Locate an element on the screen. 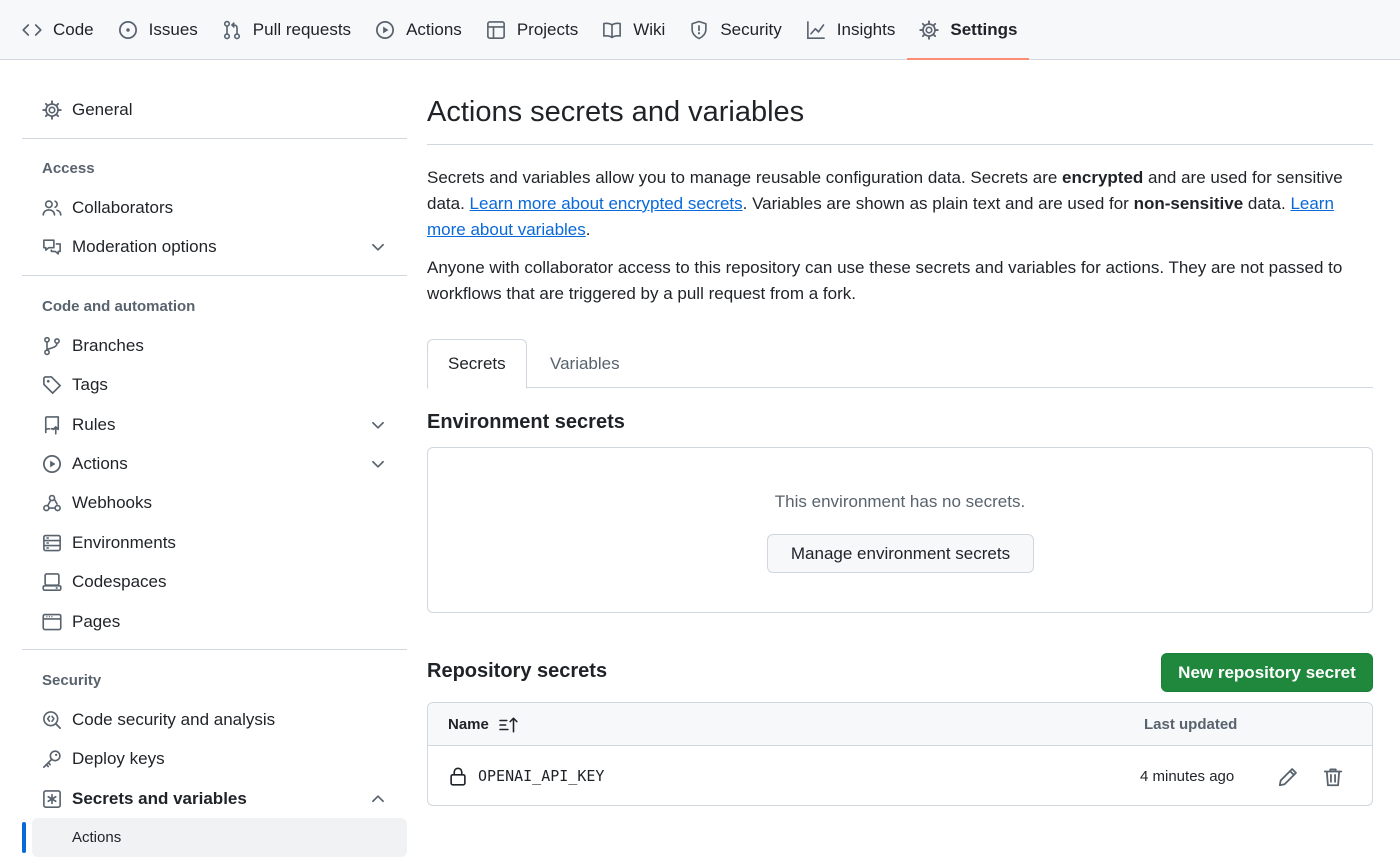 This screenshot has height=866, width=1400. webhook-icon is located at coordinates (52, 503).